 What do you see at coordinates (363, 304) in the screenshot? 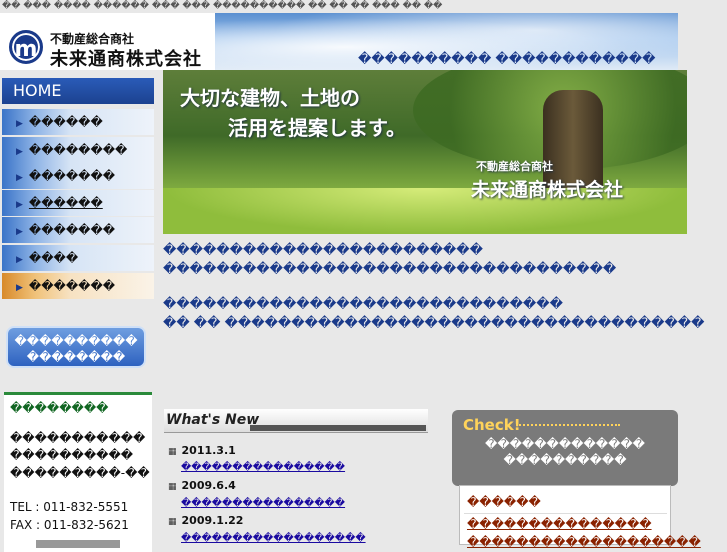
I see `intro-text-line: ������������������������������` at bounding box center [363, 304].